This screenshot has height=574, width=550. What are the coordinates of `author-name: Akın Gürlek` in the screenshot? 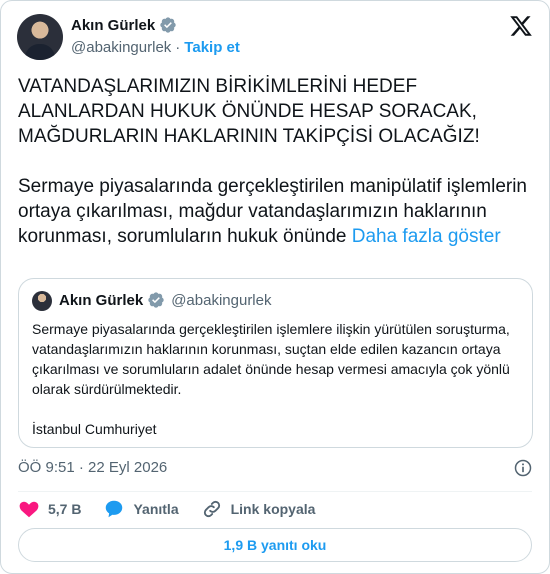 It's located at (113, 25).